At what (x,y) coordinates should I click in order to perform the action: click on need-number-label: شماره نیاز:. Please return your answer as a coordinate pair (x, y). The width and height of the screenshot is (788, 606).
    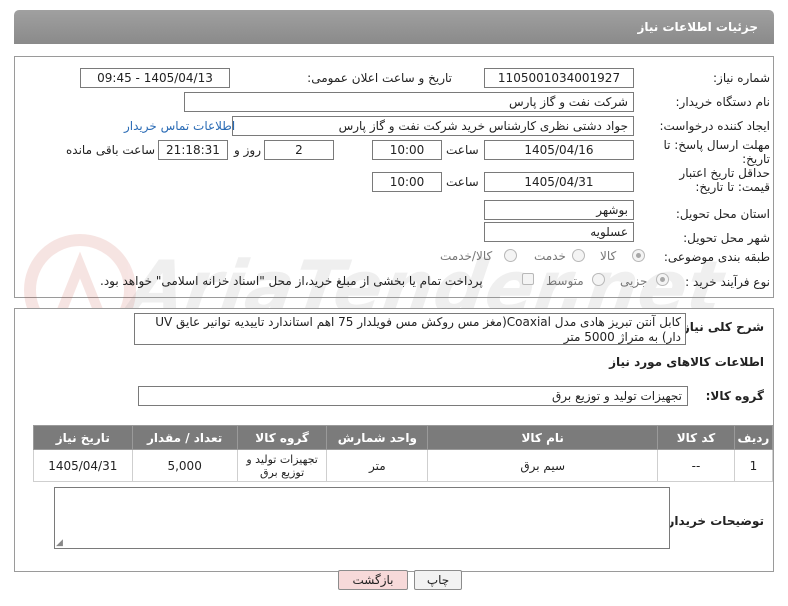
    Looking at the image, I should click on (741, 78).